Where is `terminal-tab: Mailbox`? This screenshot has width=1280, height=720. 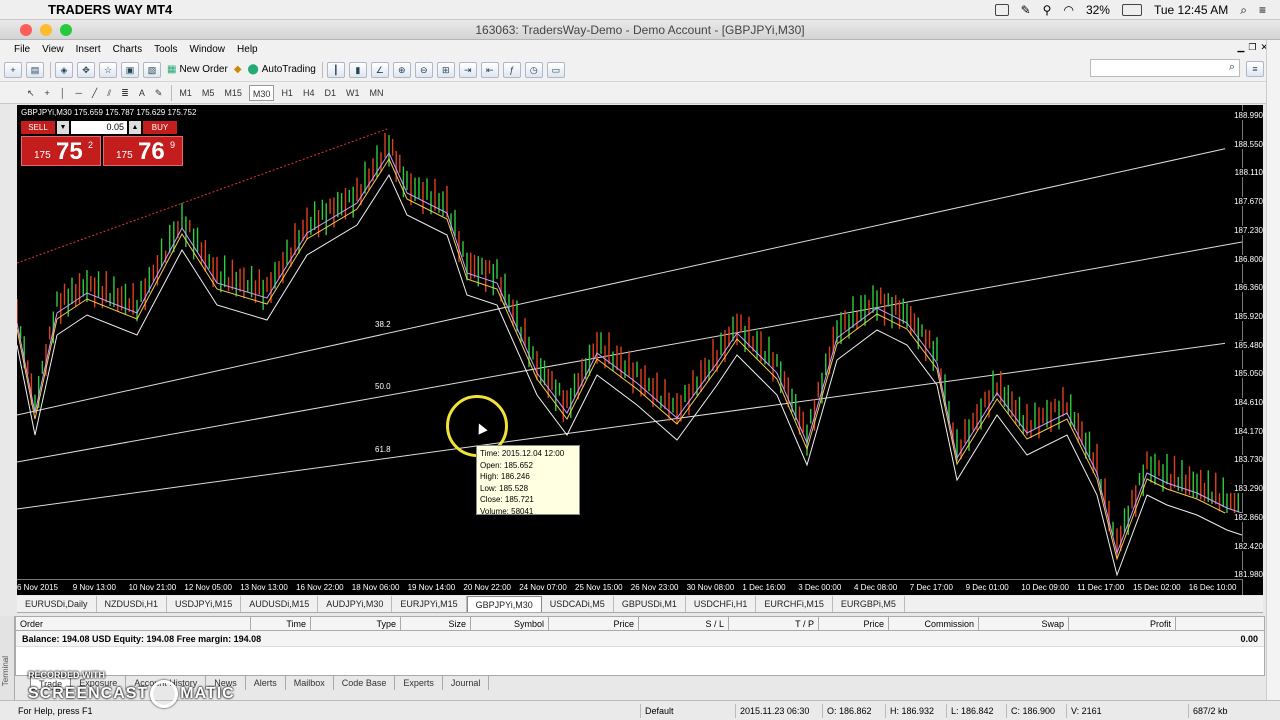
terminal-tab: Mailbox is located at coordinates (310, 683).